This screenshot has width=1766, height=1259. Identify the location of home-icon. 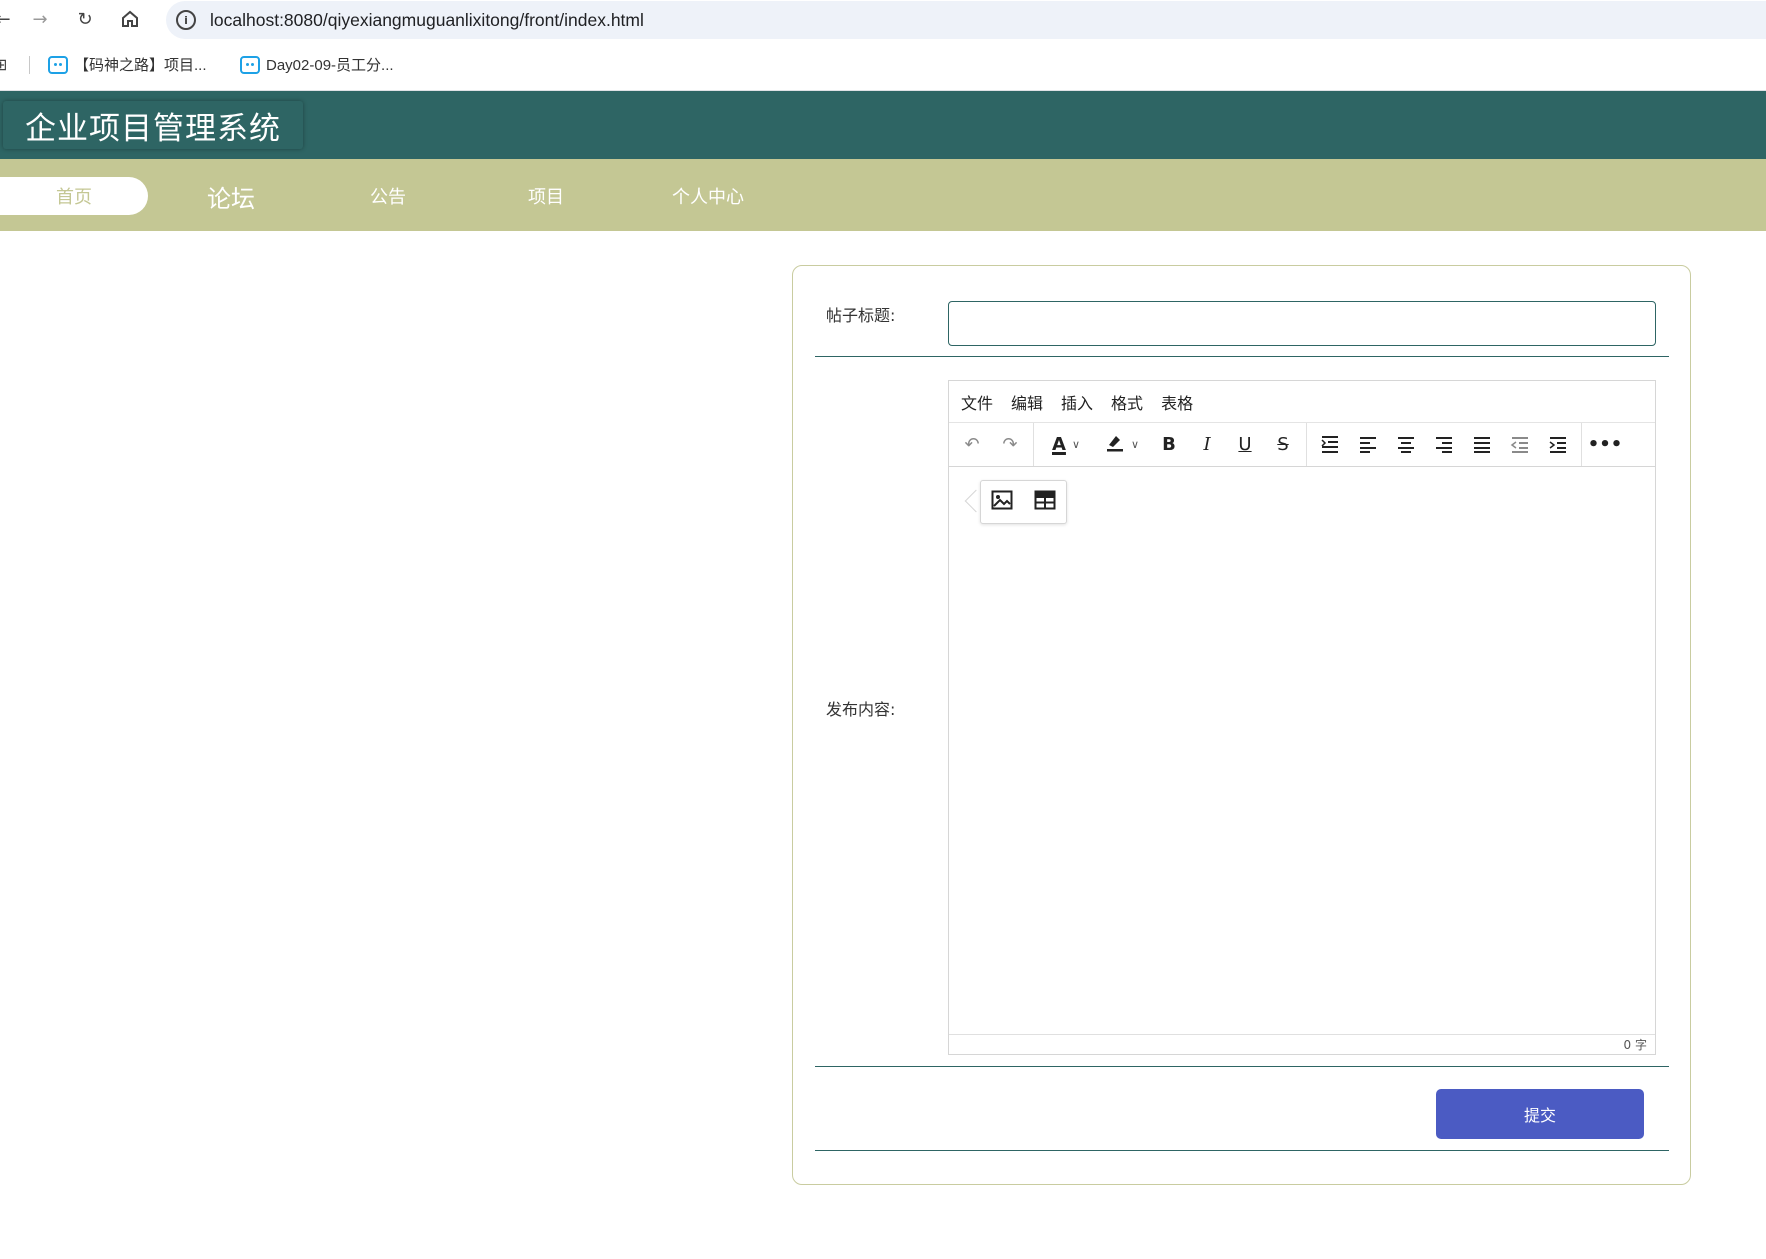
(130, 19).